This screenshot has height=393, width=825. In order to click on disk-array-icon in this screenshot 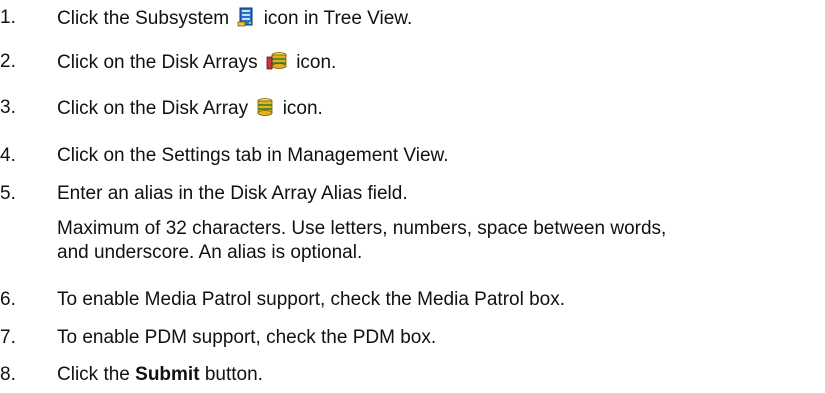, I will do `click(265, 110)`.